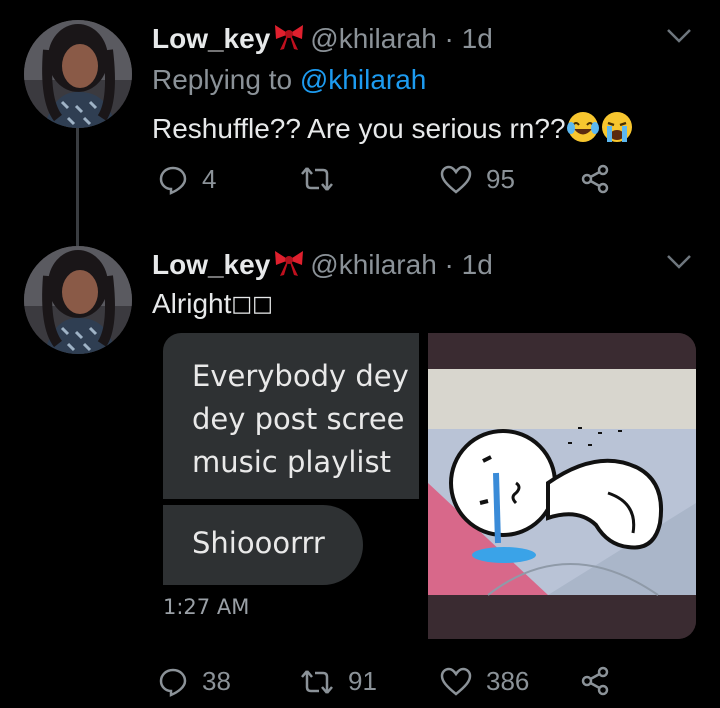 The width and height of the screenshot is (720, 708). What do you see at coordinates (583, 130) in the screenshot?
I see `face-with-tears-of-joy-icon` at bounding box center [583, 130].